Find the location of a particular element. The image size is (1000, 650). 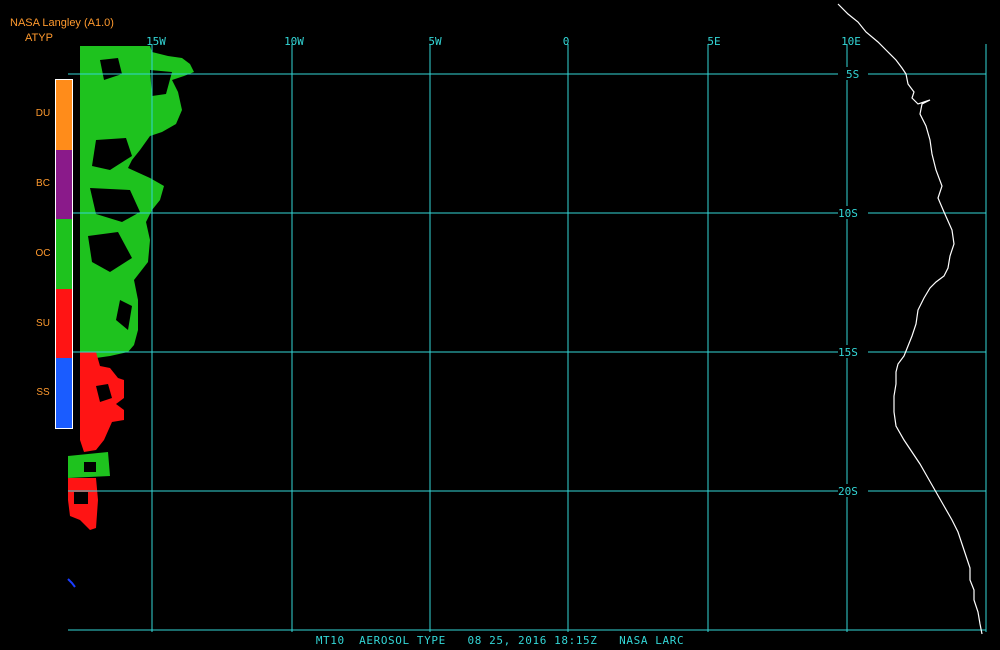

lon-label: 5W is located at coordinates (435, 41).